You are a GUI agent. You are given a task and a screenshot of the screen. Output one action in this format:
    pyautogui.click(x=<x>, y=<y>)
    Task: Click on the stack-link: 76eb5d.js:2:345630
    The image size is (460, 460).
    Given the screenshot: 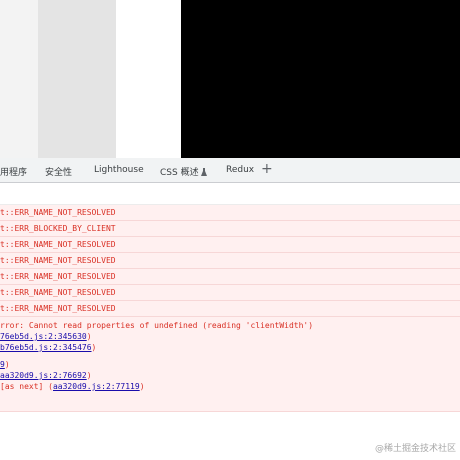 What is the action you would take?
    pyautogui.click(x=43, y=336)
    